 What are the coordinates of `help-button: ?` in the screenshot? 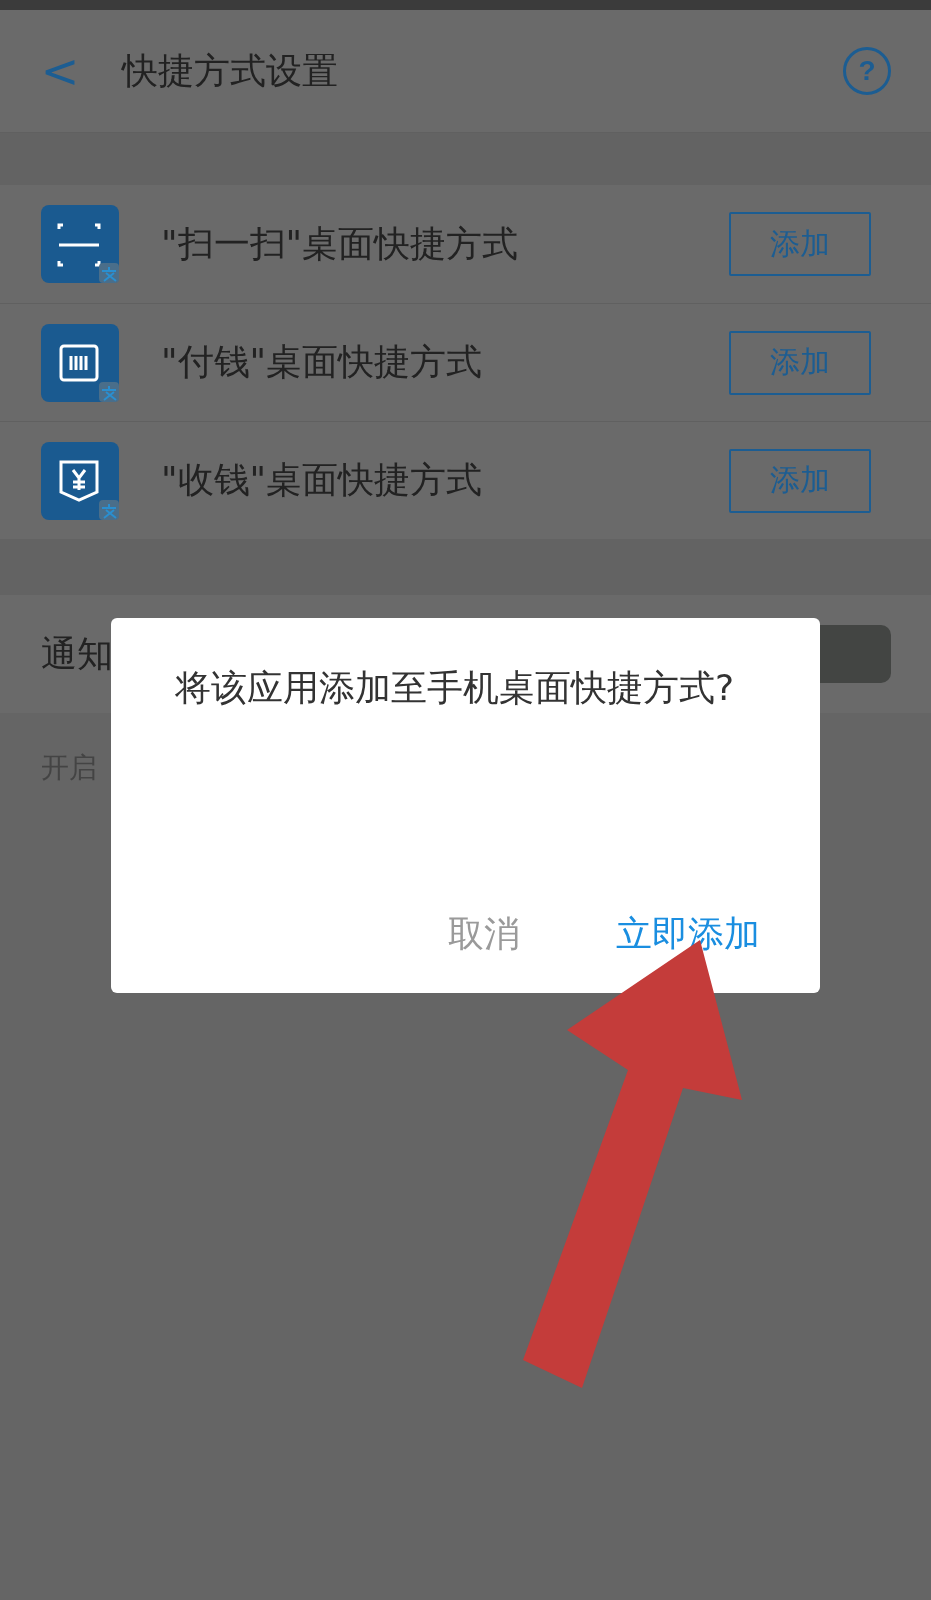 It's located at (867, 71).